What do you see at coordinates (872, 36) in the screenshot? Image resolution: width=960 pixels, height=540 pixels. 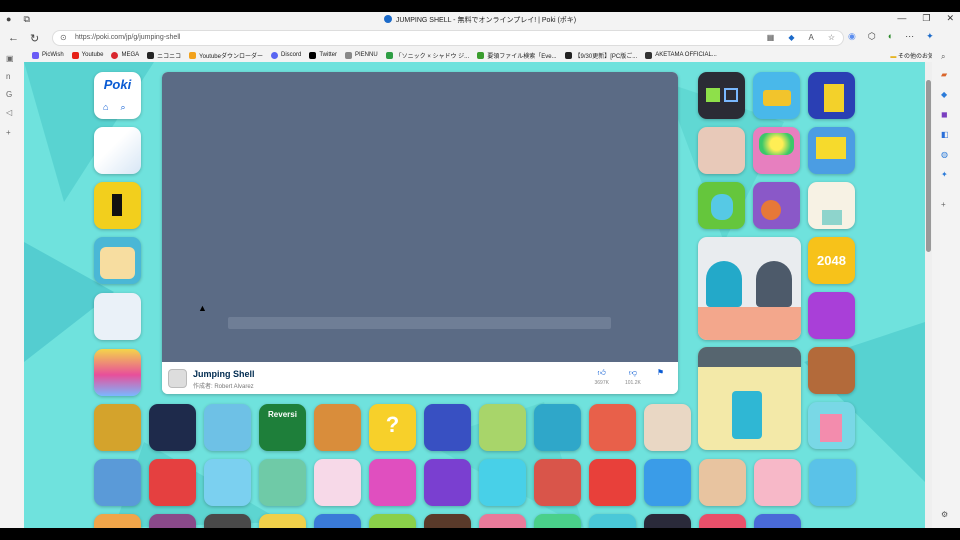 I see `extensions-puzzle-icon: ⬡` at bounding box center [872, 36].